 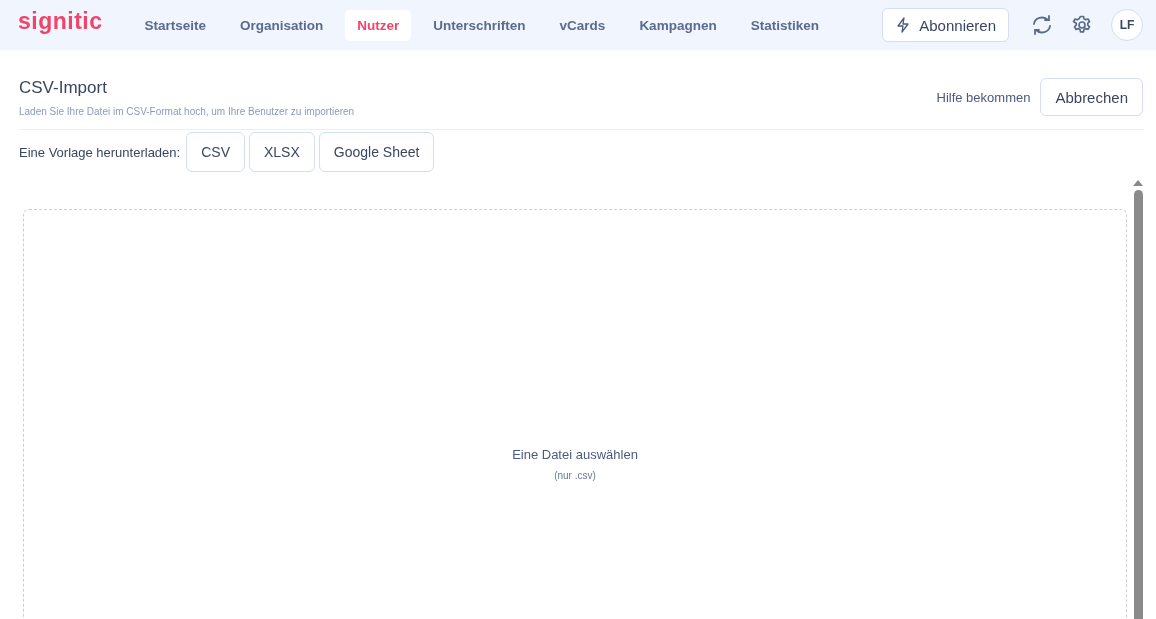 I want to click on help-link: Hilfe bekommen, so click(x=983, y=97).